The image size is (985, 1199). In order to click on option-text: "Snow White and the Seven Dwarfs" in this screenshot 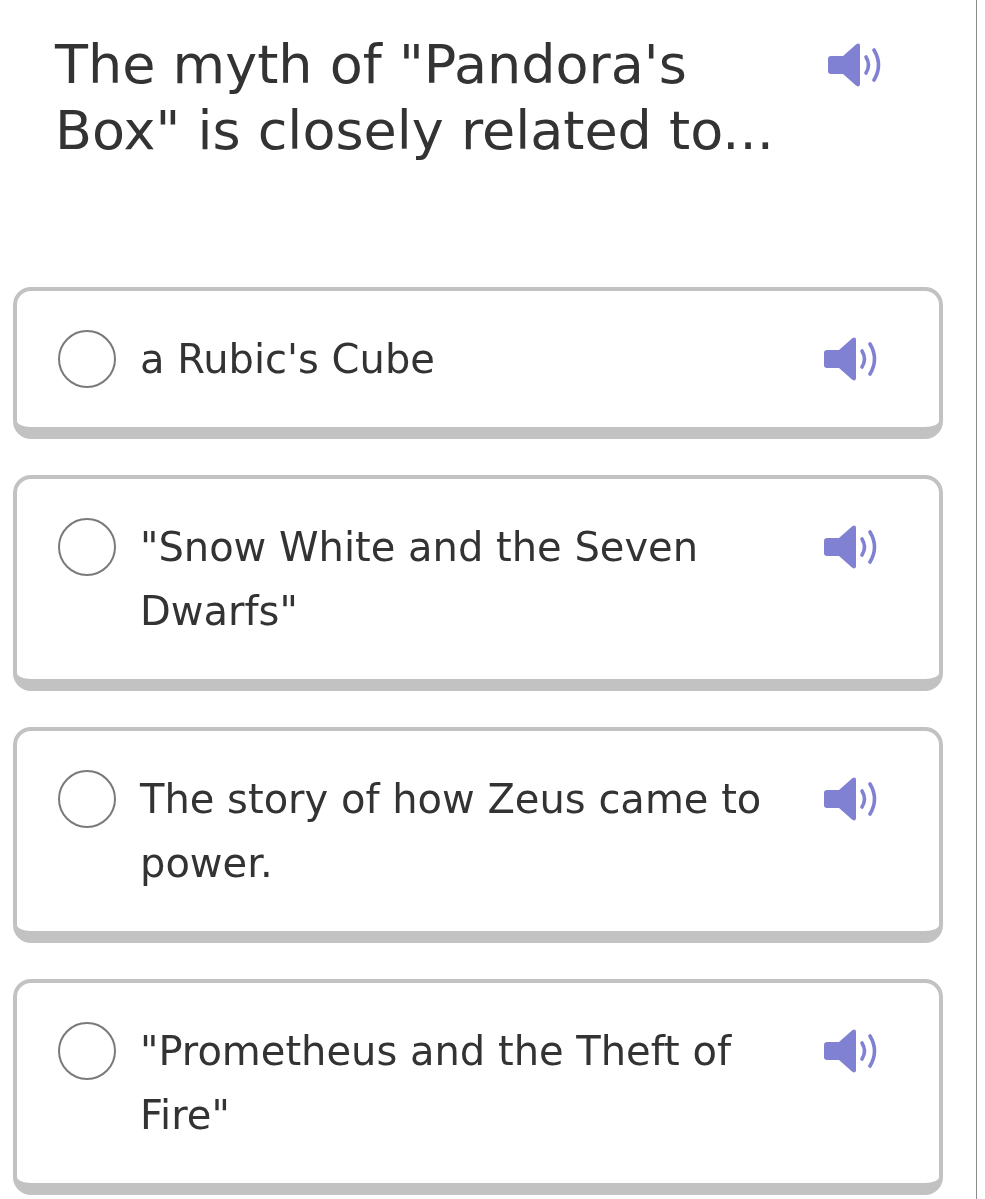, I will do `click(420, 579)`.